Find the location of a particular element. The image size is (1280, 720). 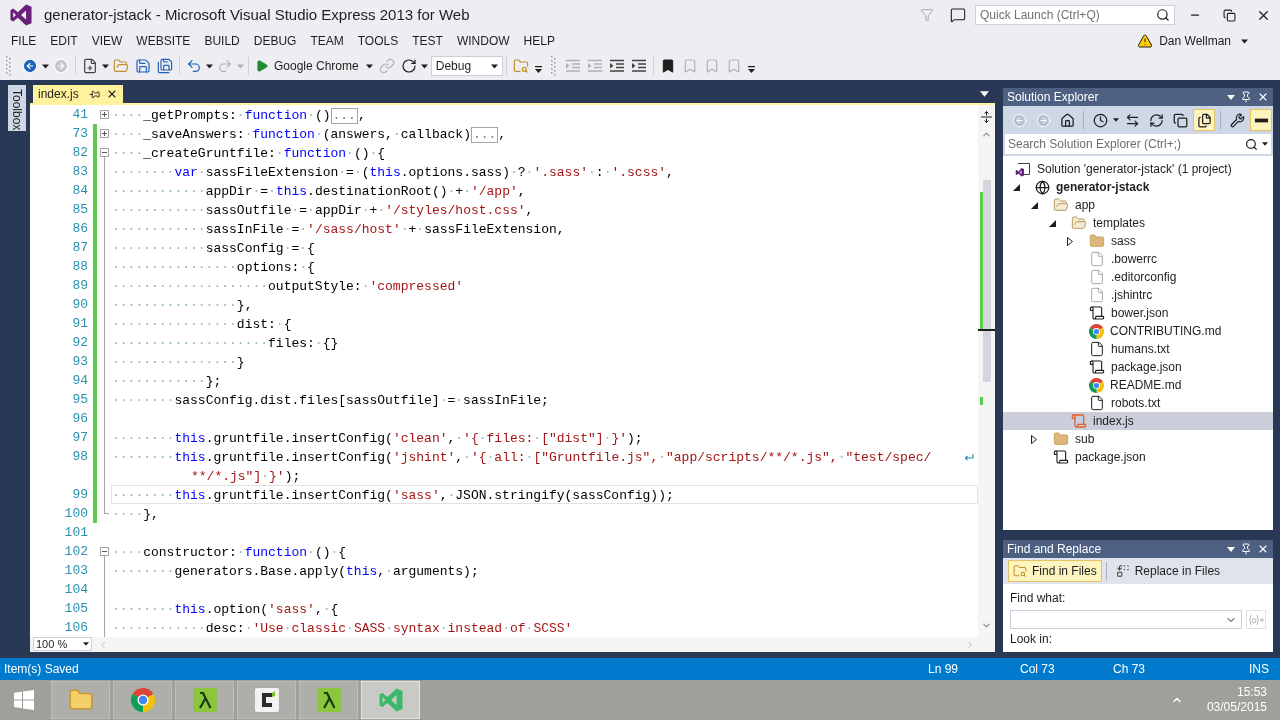

show-all-files-button is located at coordinates (1204, 120).